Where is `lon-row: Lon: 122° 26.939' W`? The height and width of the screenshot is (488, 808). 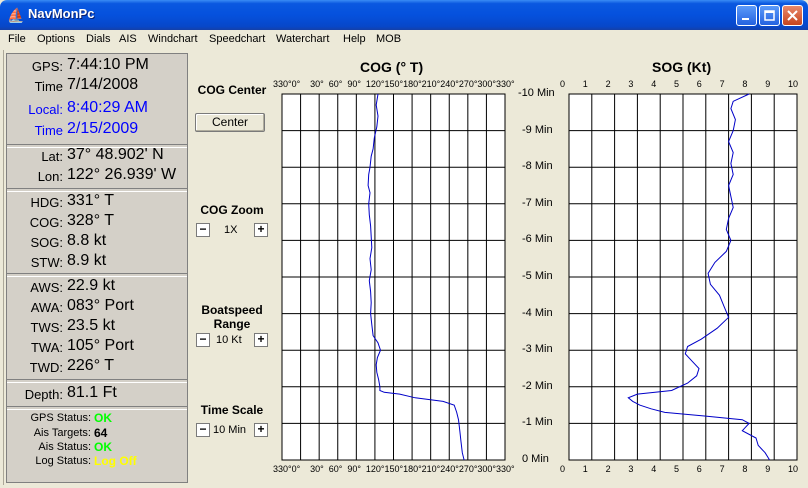
lon-row: Lon: 122° 26.939' W is located at coordinates (97, 176).